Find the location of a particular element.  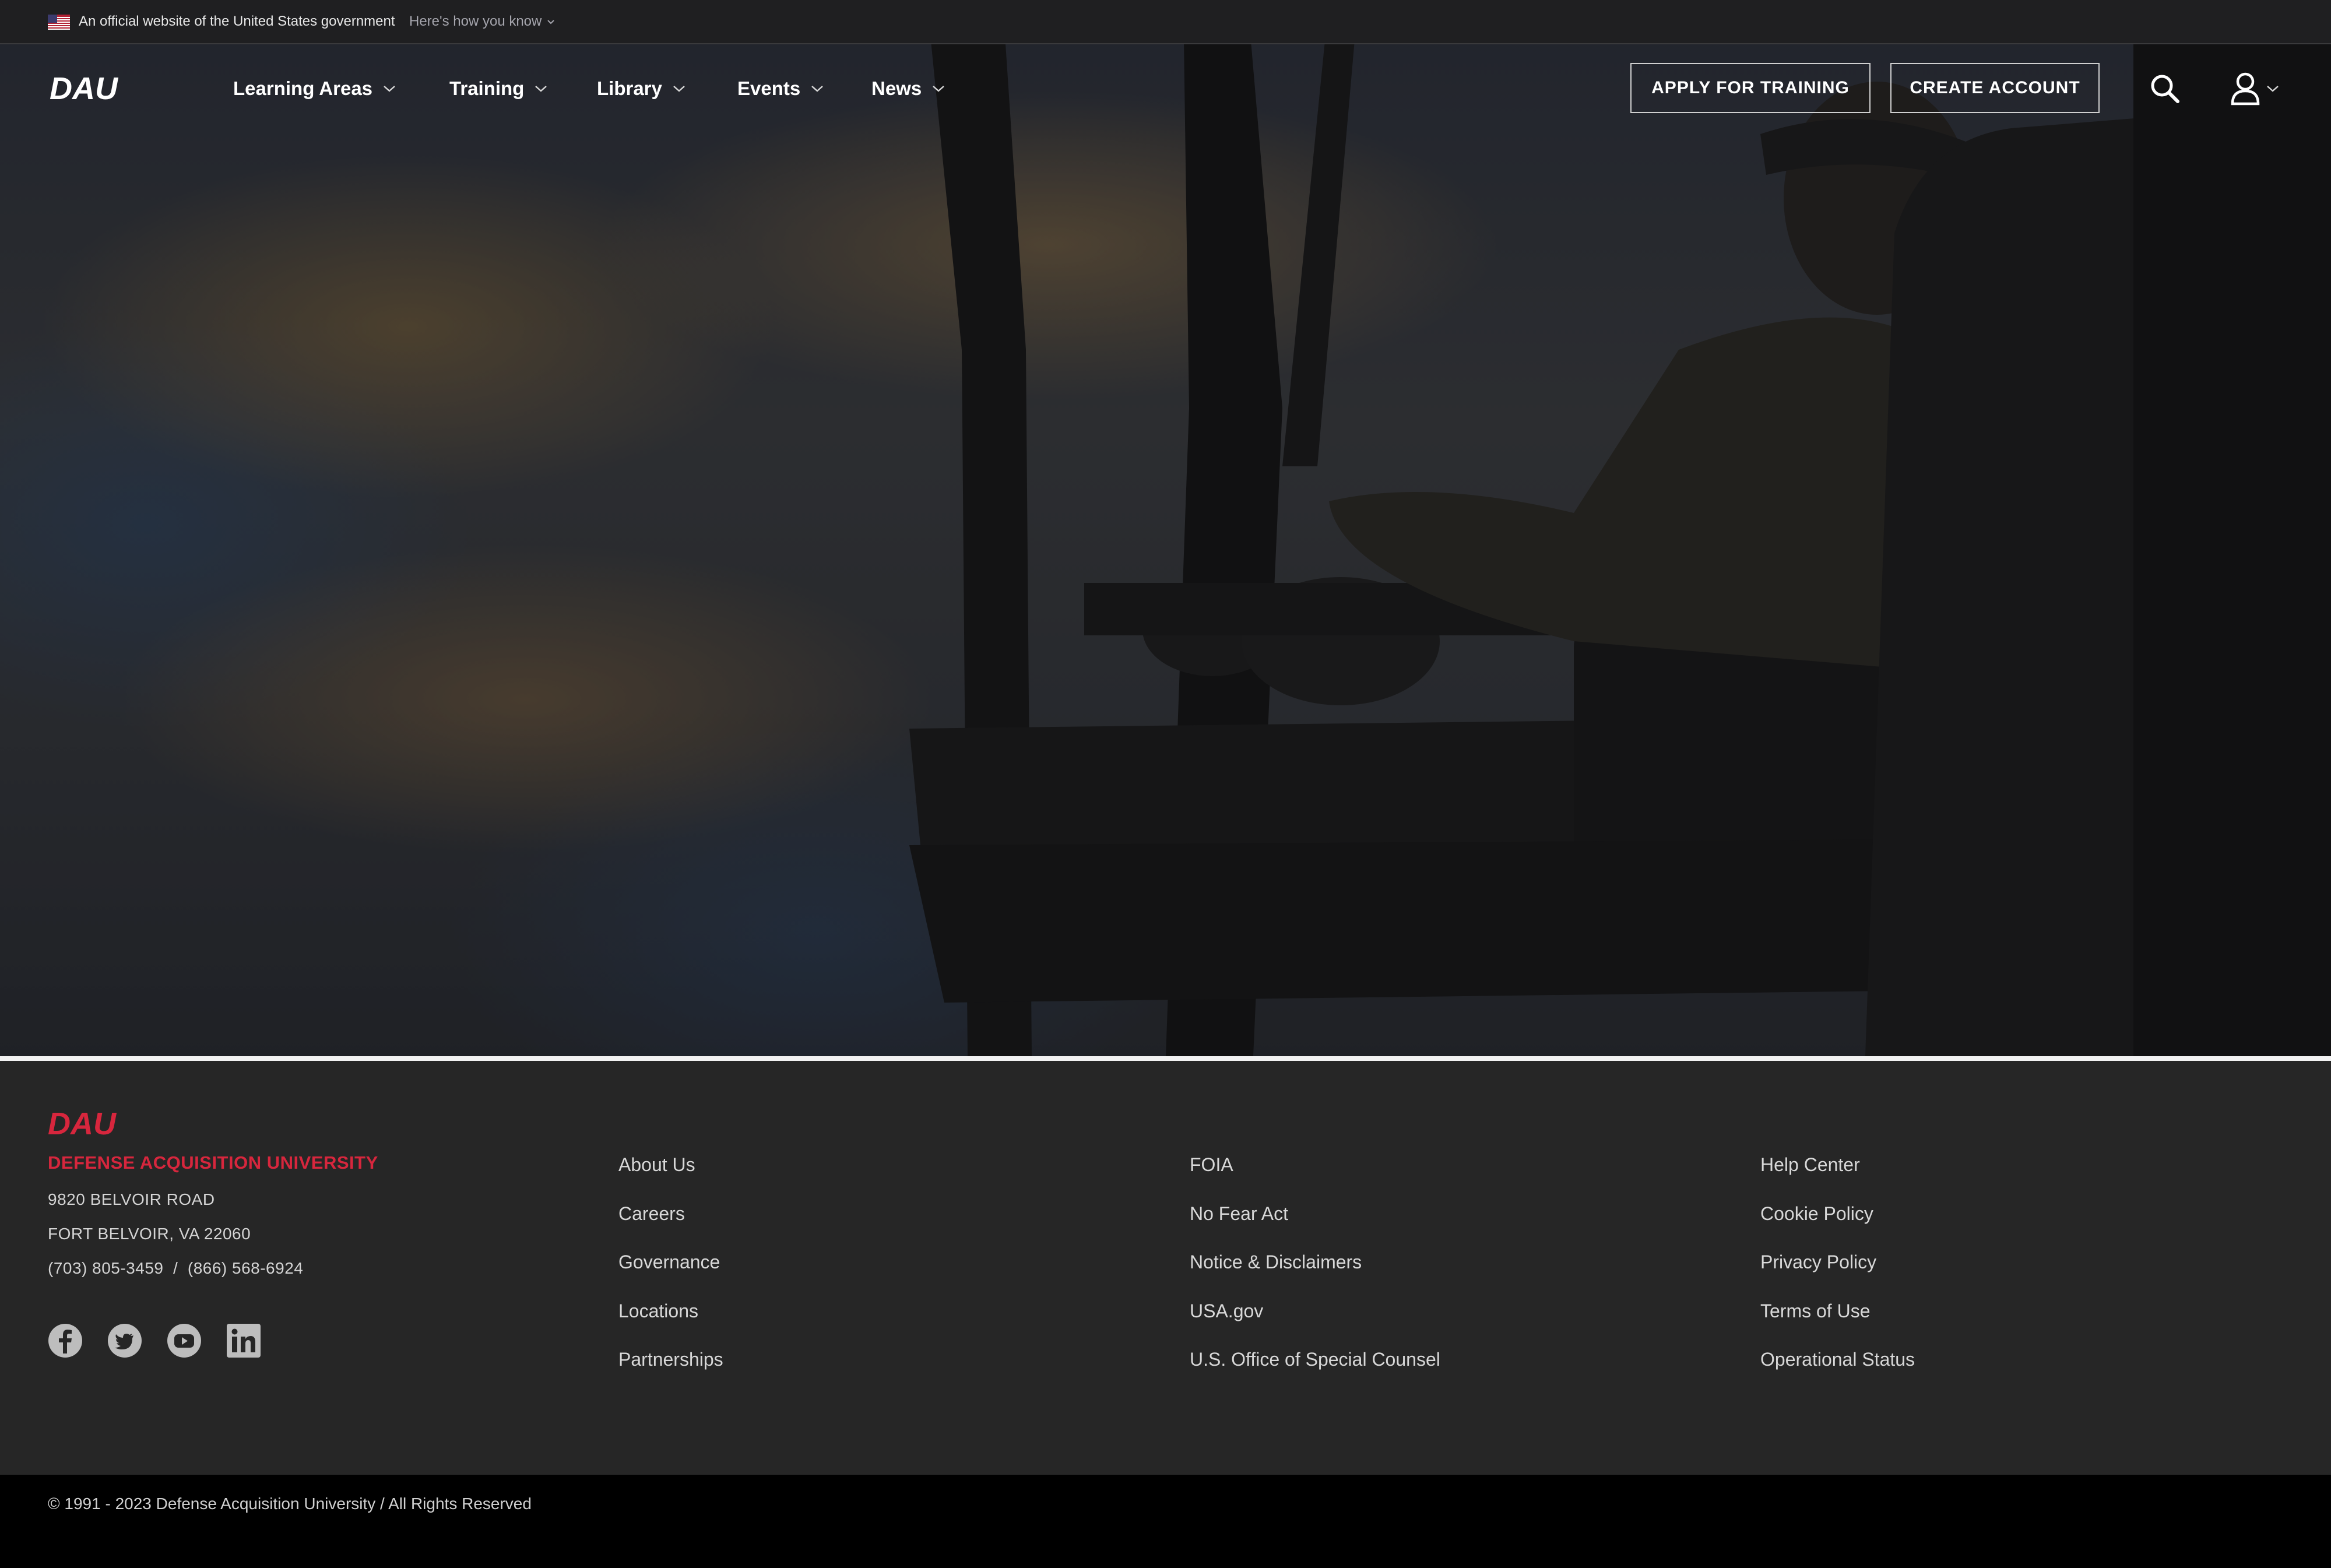

footer-link-usa-gov: USA.gov is located at coordinates (1315, 1323).